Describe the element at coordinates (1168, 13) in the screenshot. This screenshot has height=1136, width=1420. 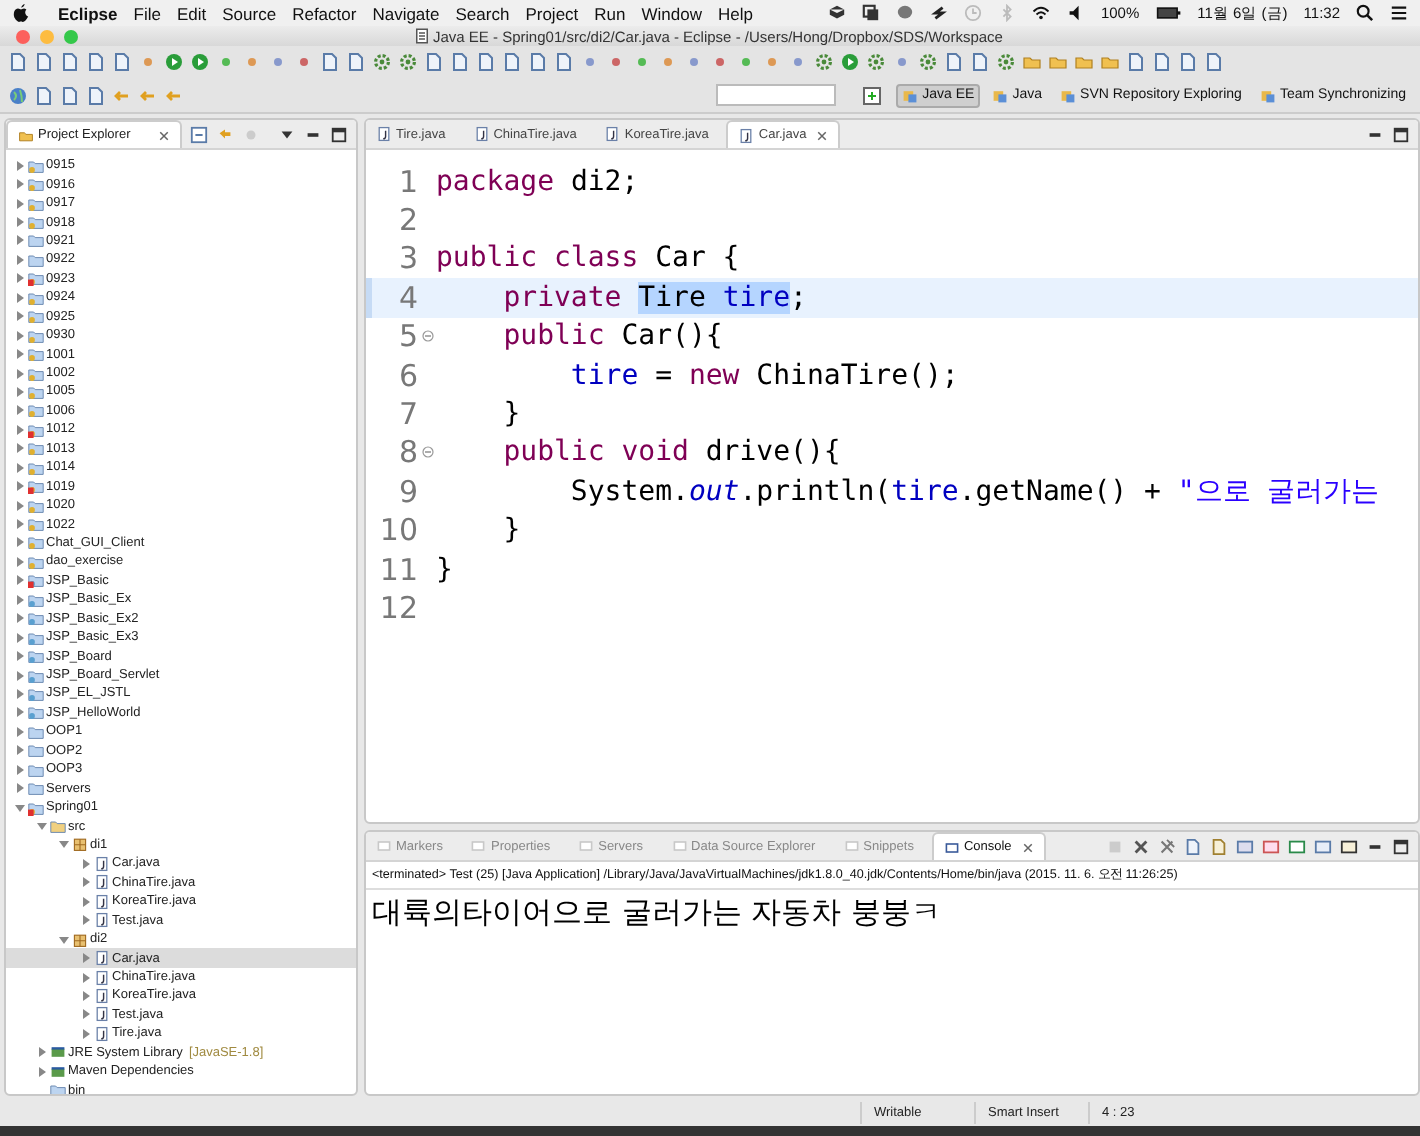
I see `battery-icon` at that location.